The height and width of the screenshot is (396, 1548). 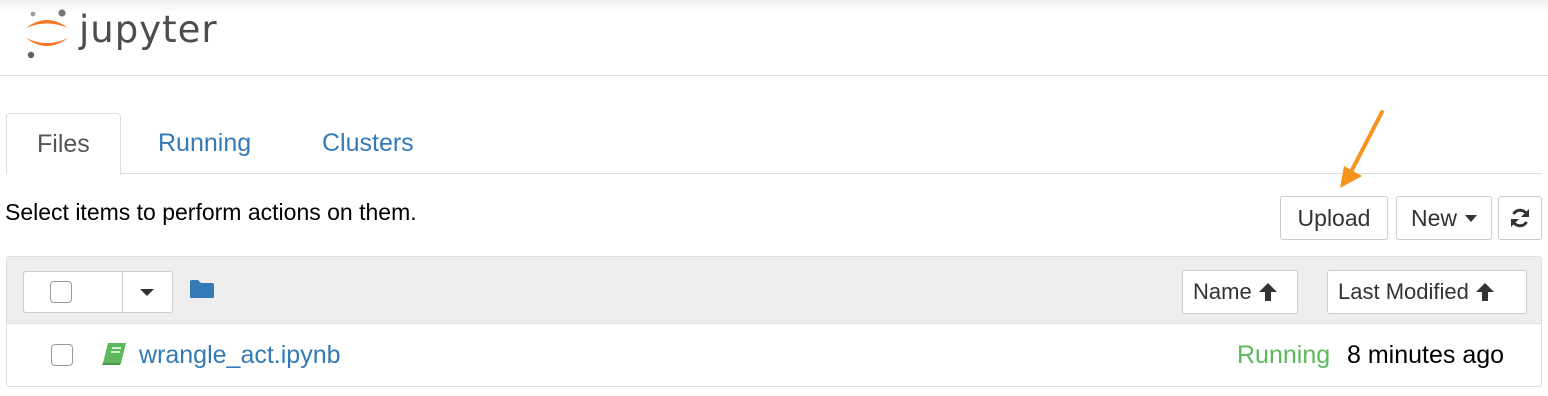 I want to click on sort-modified-label: Last Modified, so click(x=1403, y=291).